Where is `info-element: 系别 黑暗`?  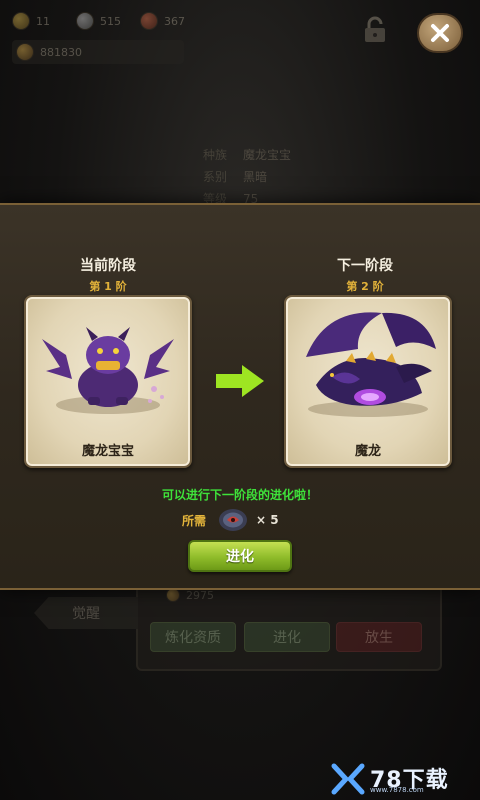 info-element: 系别 黑暗 is located at coordinates (235, 177).